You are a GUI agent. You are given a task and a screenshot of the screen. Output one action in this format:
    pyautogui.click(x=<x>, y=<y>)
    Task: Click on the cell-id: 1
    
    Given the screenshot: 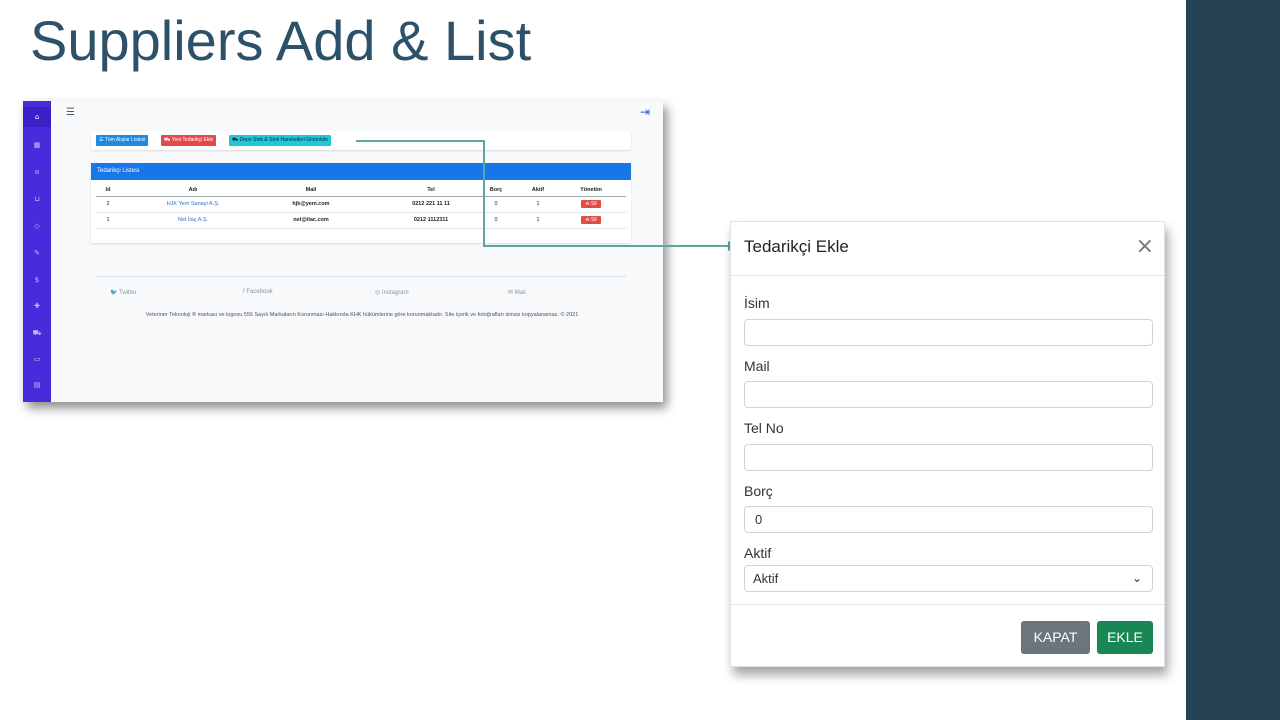 What is the action you would take?
    pyautogui.click(x=108, y=220)
    